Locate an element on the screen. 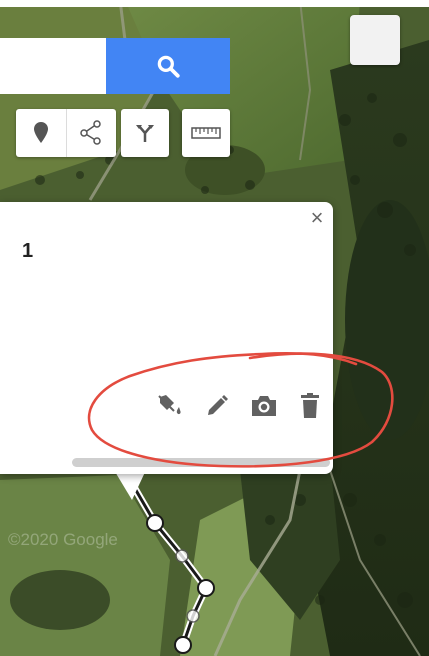  marker-icon is located at coordinates (40, 132).